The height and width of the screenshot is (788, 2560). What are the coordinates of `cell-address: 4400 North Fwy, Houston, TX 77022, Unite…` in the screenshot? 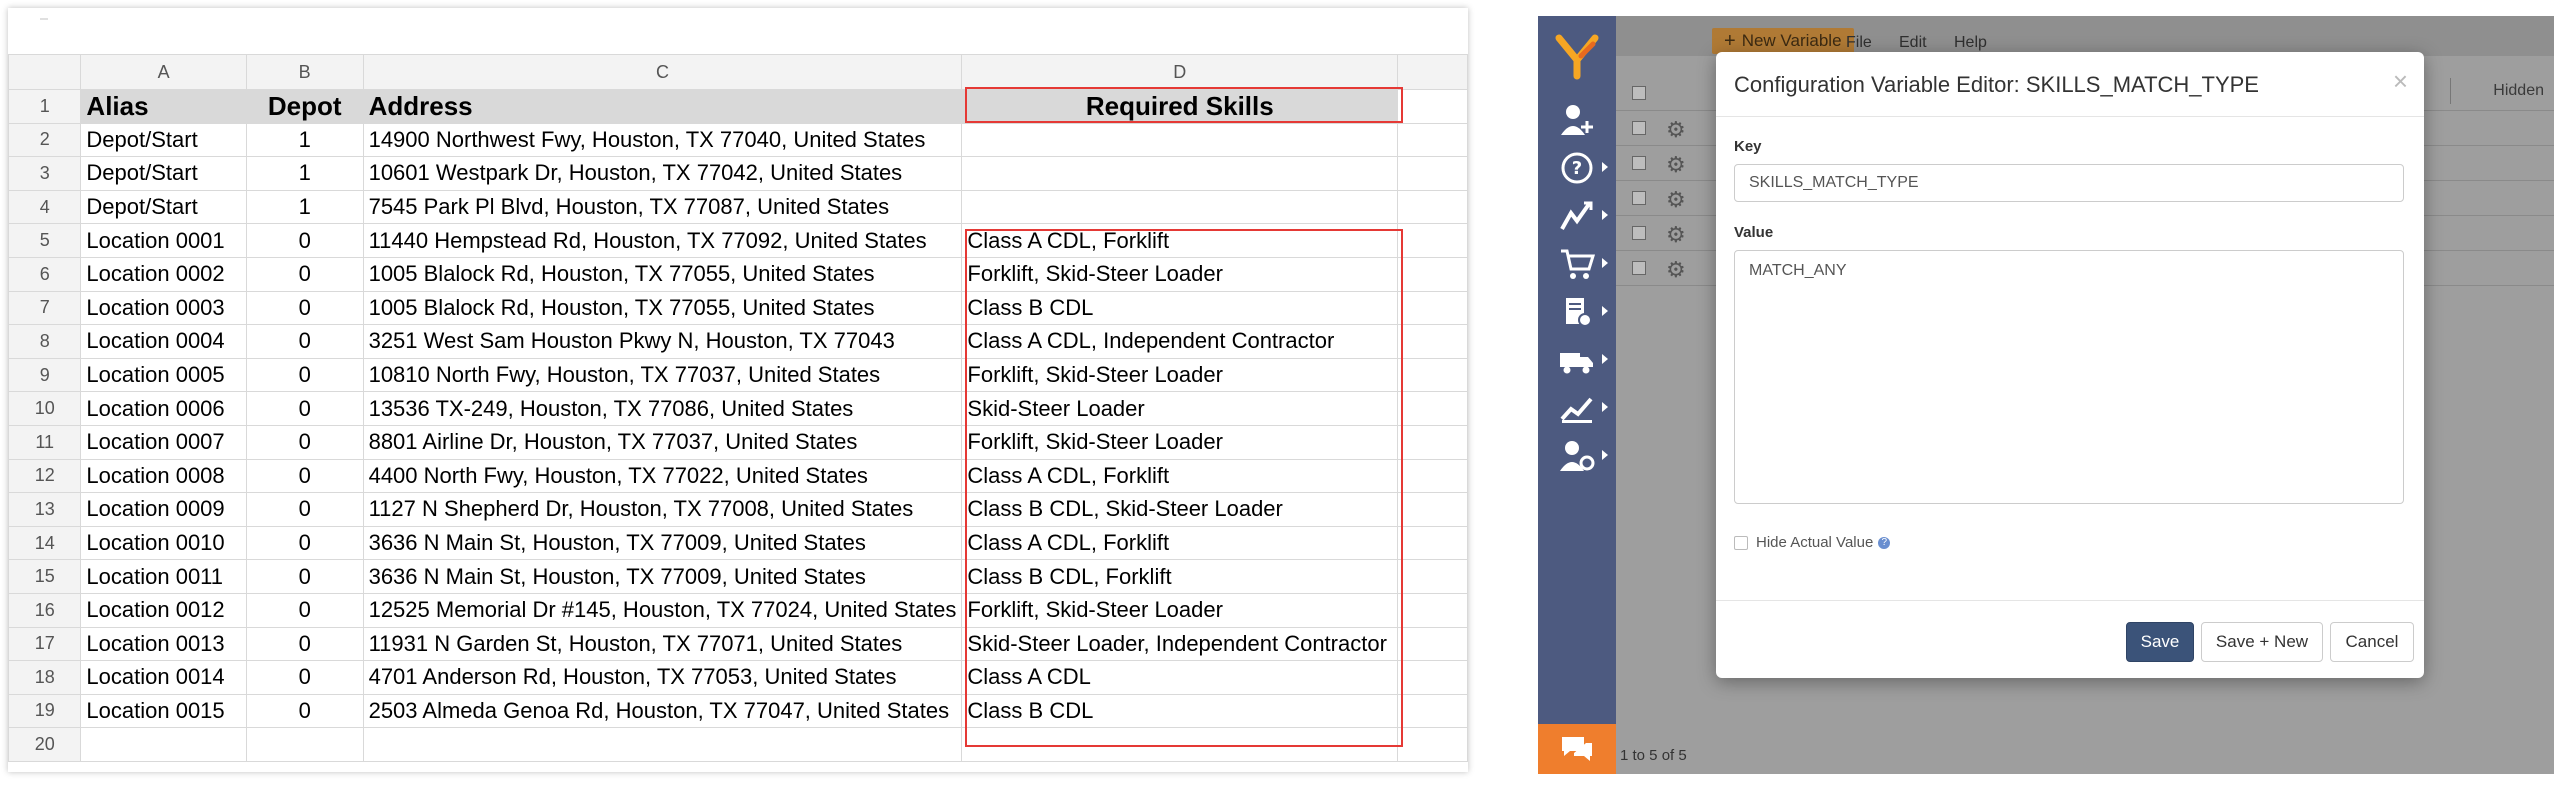 It's located at (662, 476).